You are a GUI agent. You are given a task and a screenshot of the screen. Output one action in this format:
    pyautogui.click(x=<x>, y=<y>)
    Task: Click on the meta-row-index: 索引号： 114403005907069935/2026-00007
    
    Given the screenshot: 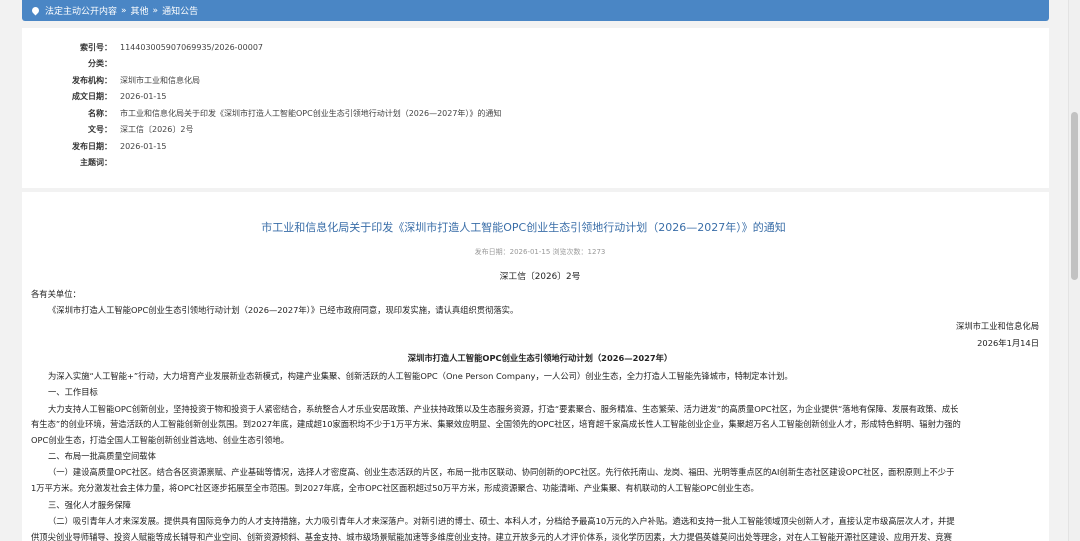 What is the action you would take?
    pyautogui.click(x=522, y=47)
    